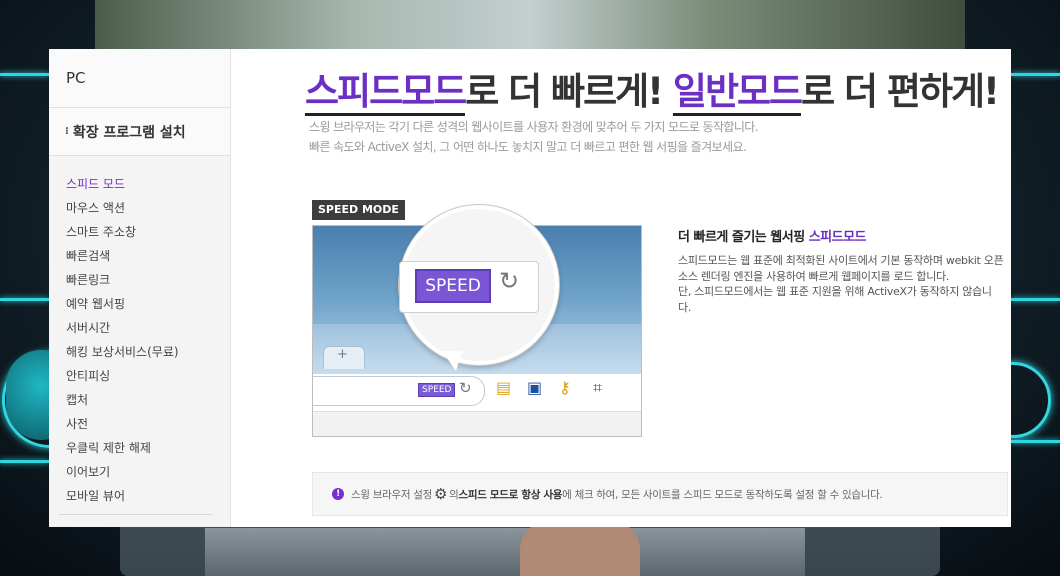  What do you see at coordinates (139, 352) in the screenshot?
I see `sidebar-item: 해킹 보상서비스(무료)` at bounding box center [139, 352].